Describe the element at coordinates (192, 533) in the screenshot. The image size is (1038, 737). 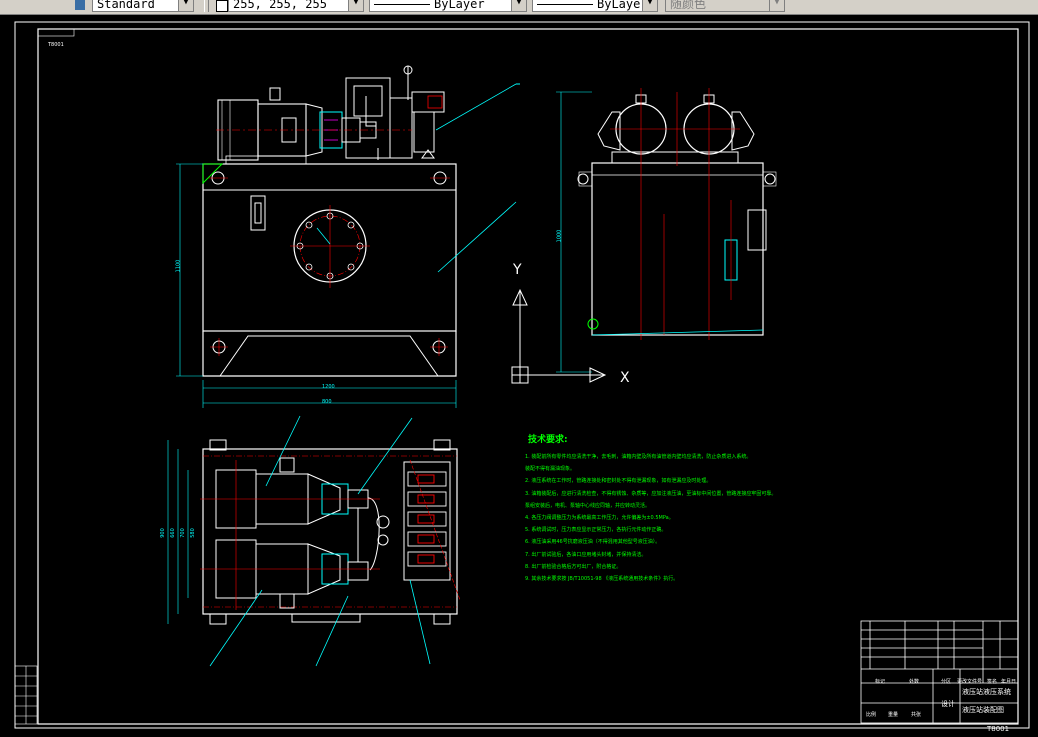
I see `dim-top-4: 580` at that location.